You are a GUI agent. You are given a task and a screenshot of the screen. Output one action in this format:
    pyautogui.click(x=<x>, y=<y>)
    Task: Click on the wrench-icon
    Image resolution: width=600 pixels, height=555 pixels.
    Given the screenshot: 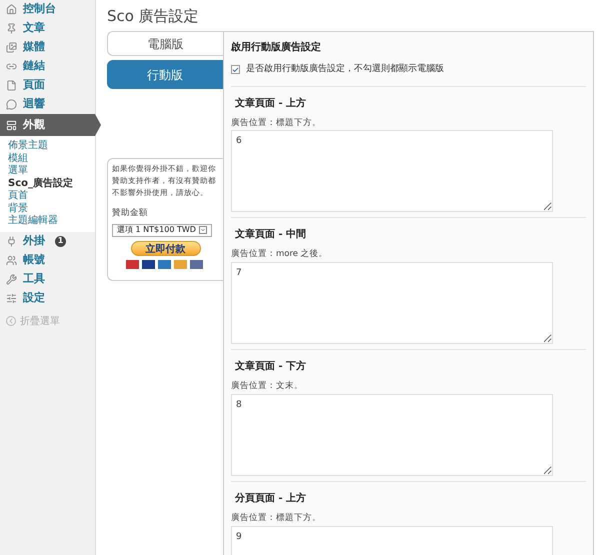 What is the action you would take?
    pyautogui.click(x=11, y=279)
    